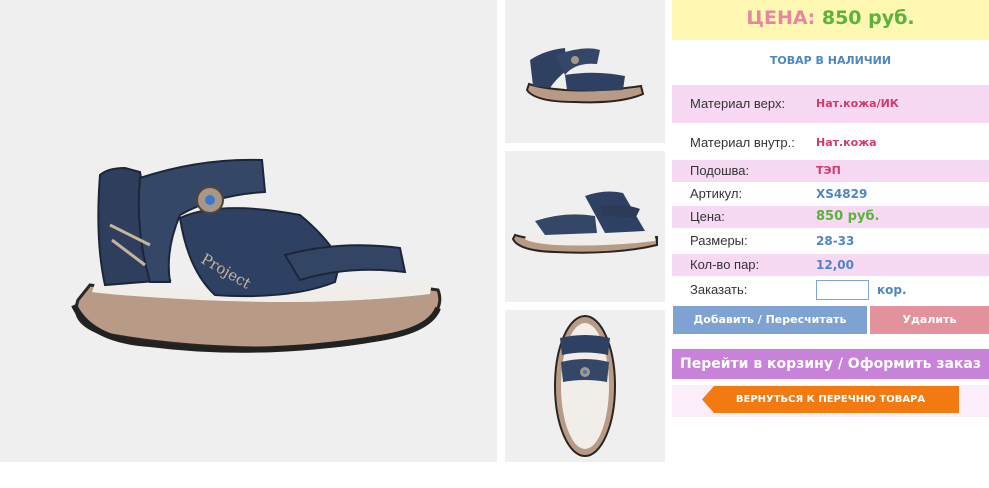 This screenshot has width=989, height=488. I want to click on spec-value: Нат.кожа/ИК, so click(857, 103).